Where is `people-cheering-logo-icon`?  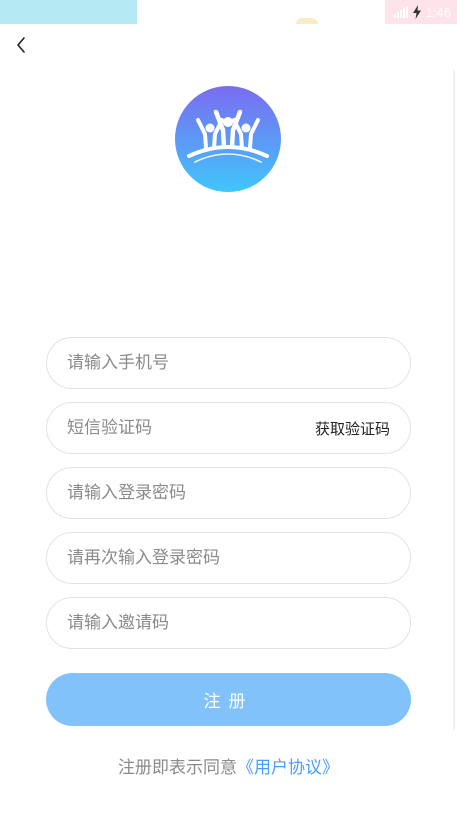
people-cheering-logo-icon is located at coordinates (228, 136).